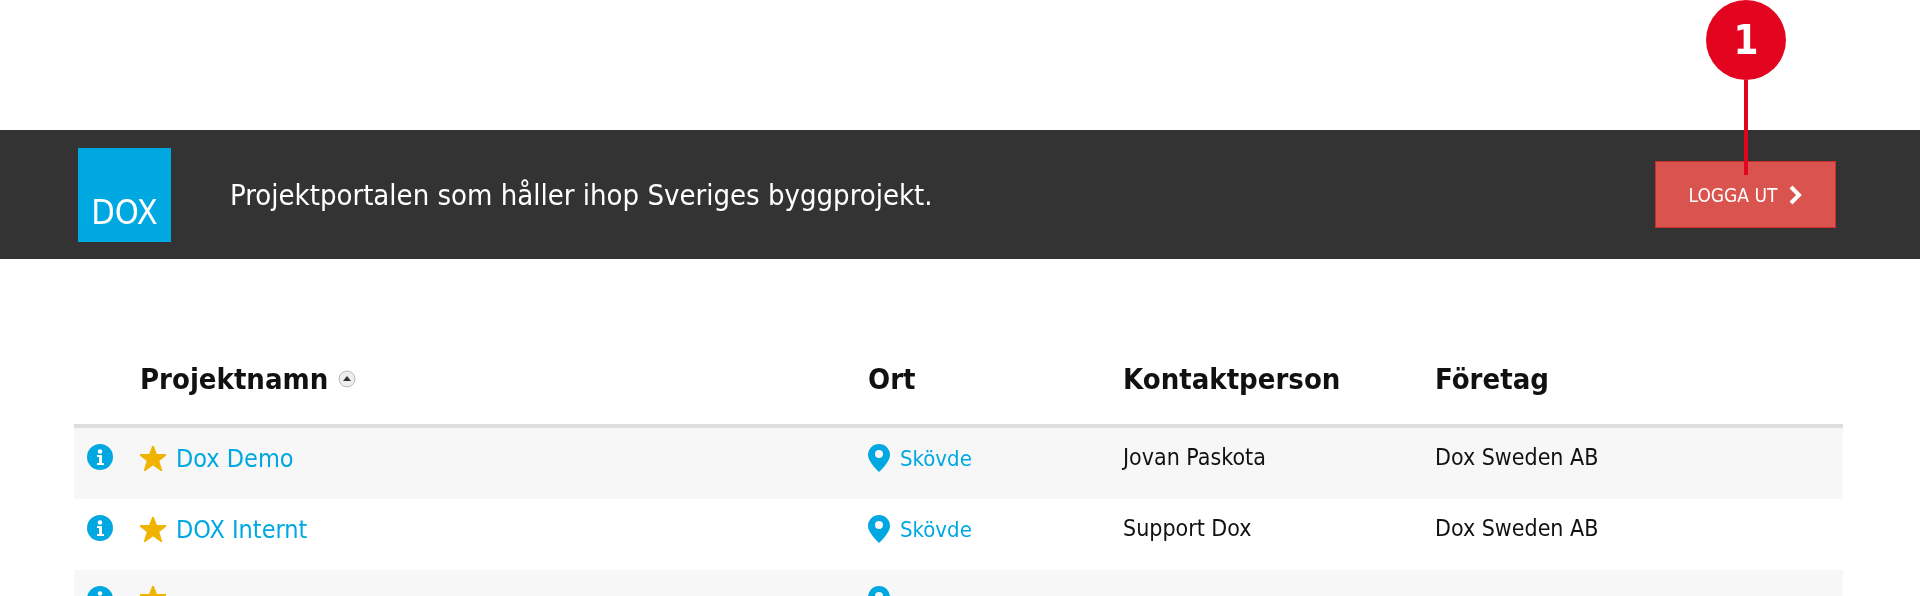 This screenshot has width=1920, height=596. What do you see at coordinates (1194, 457) in the screenshot?
I see `contact-name: Jovan Paskota` at bounding box center [1194, 457].